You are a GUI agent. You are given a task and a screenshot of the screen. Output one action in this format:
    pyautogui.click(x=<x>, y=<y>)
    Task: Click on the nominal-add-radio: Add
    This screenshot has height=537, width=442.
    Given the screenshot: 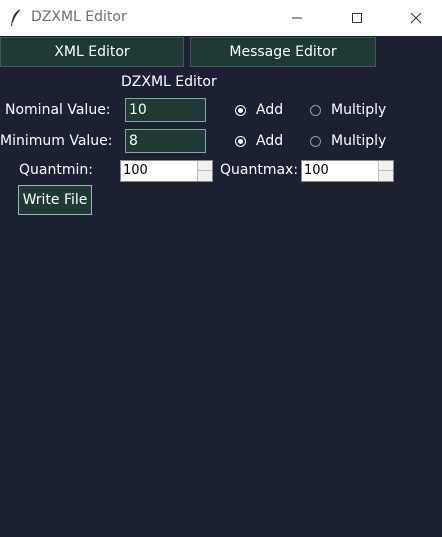 What is the action you would take?
    pyautogui.click(x=259, y=110)
    